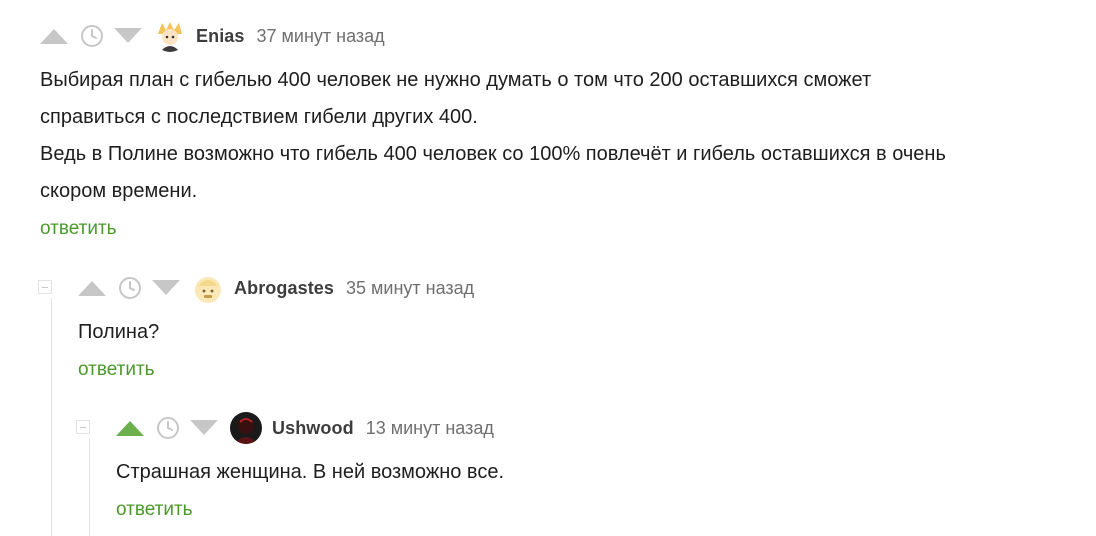  I want to click on author-name: Enias, so click(220, 36).